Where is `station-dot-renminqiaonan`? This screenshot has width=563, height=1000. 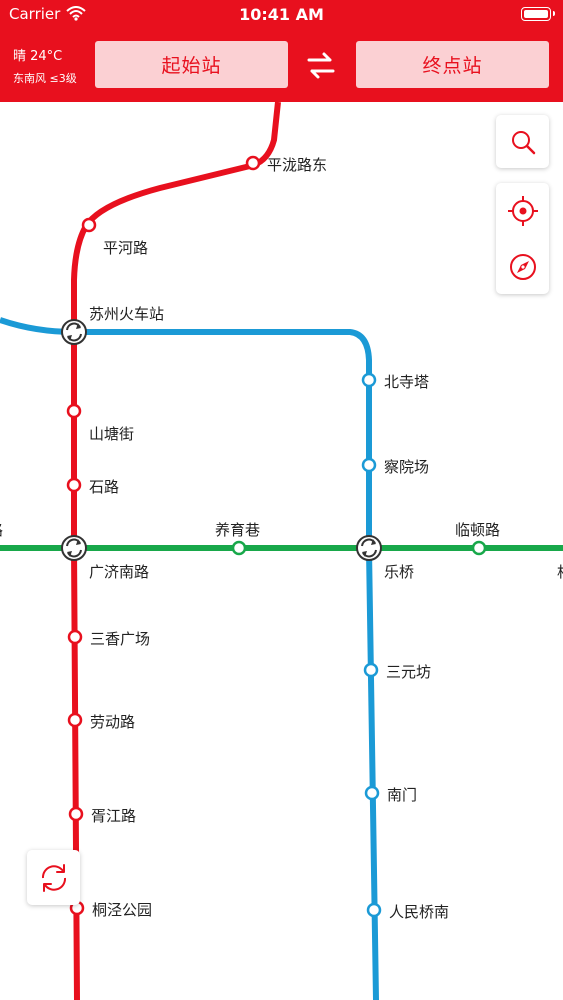
station-dot-renminqiaonan is located at coordinates (374, 910).